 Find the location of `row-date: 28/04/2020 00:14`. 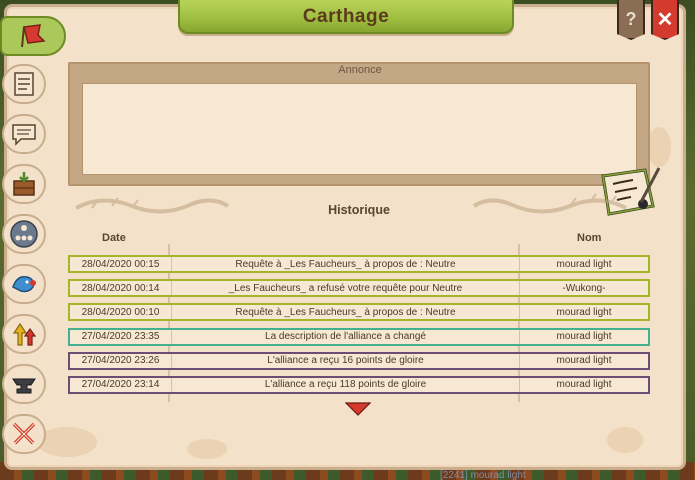

row-date: 28/04/2020 00:14 is located at coordinates (121, 288).